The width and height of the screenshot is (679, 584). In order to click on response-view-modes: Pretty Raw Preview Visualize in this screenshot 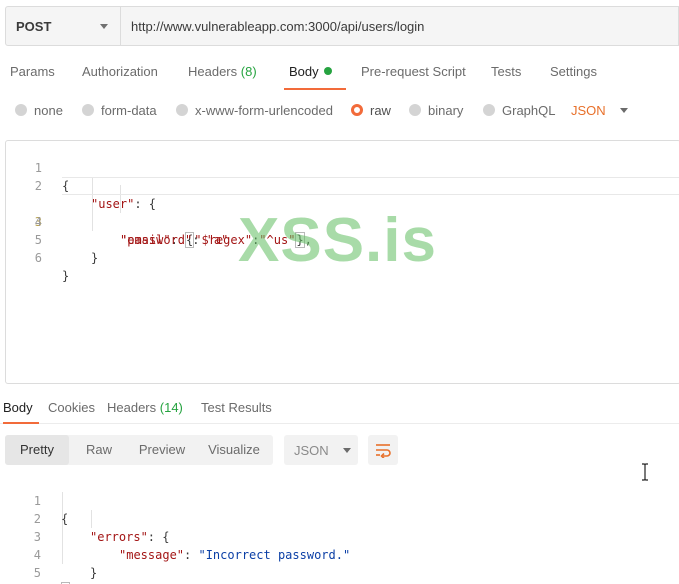, I will do `click(139, 450)`.